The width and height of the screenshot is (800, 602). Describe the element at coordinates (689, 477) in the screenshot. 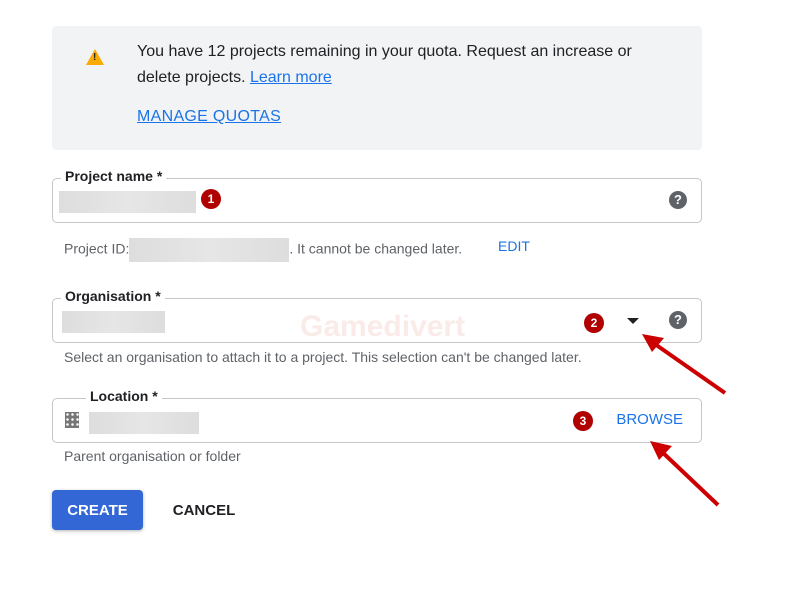

I see `arrow-to-browse` at that location.